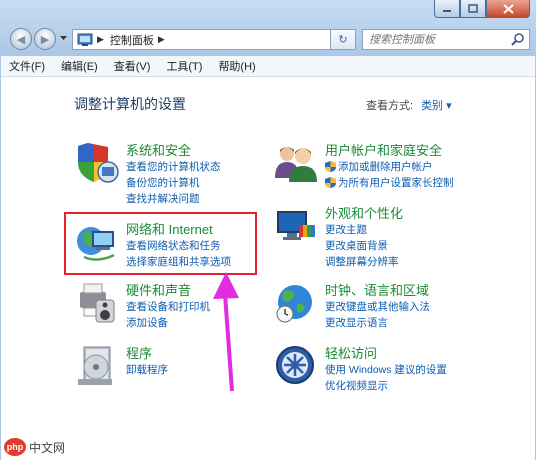 The width and height of the screenshot is (536, 460). What do you see at coordinates (47, 447) in the screenshot?
I see `watermark-text: 中文网` at bounding box center [47, 447].